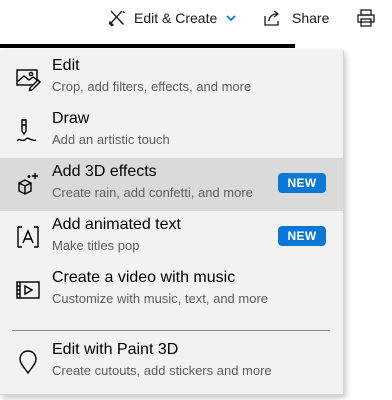  Describe the element at coordinates (28, 237) in the screenshot. I see `animated-text-icon` at that location.